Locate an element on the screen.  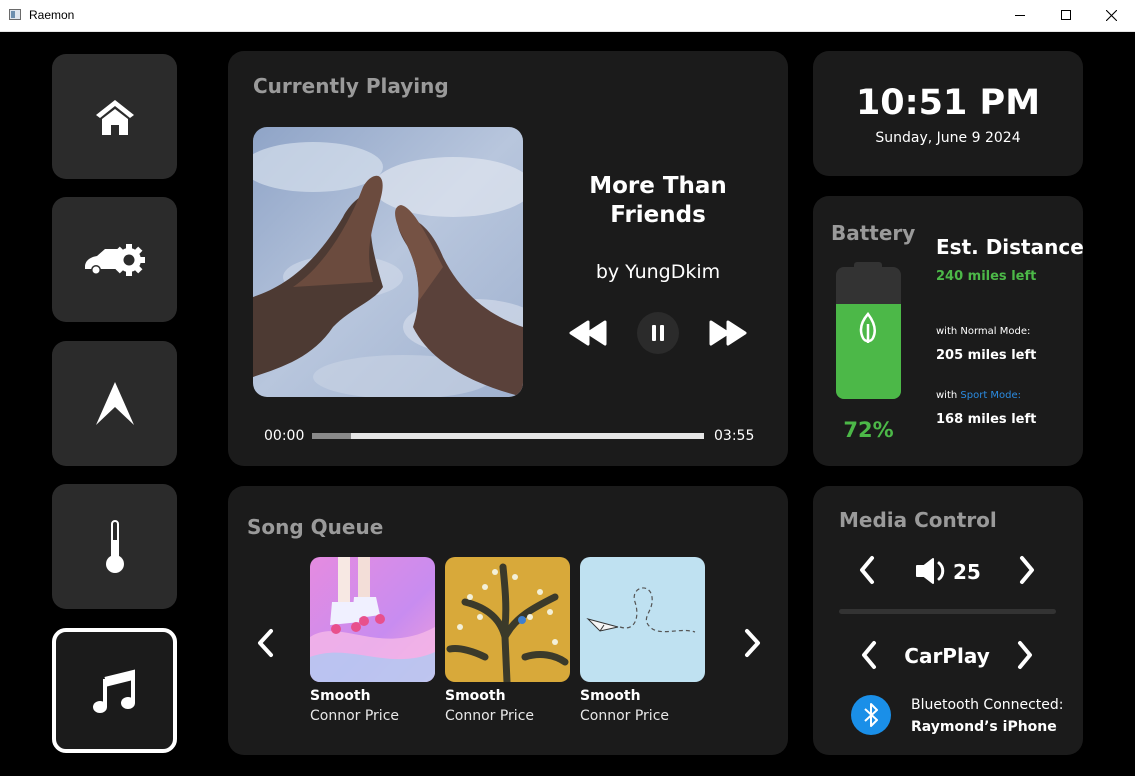
nav-navigation-button is located at coordinates (114, 403).